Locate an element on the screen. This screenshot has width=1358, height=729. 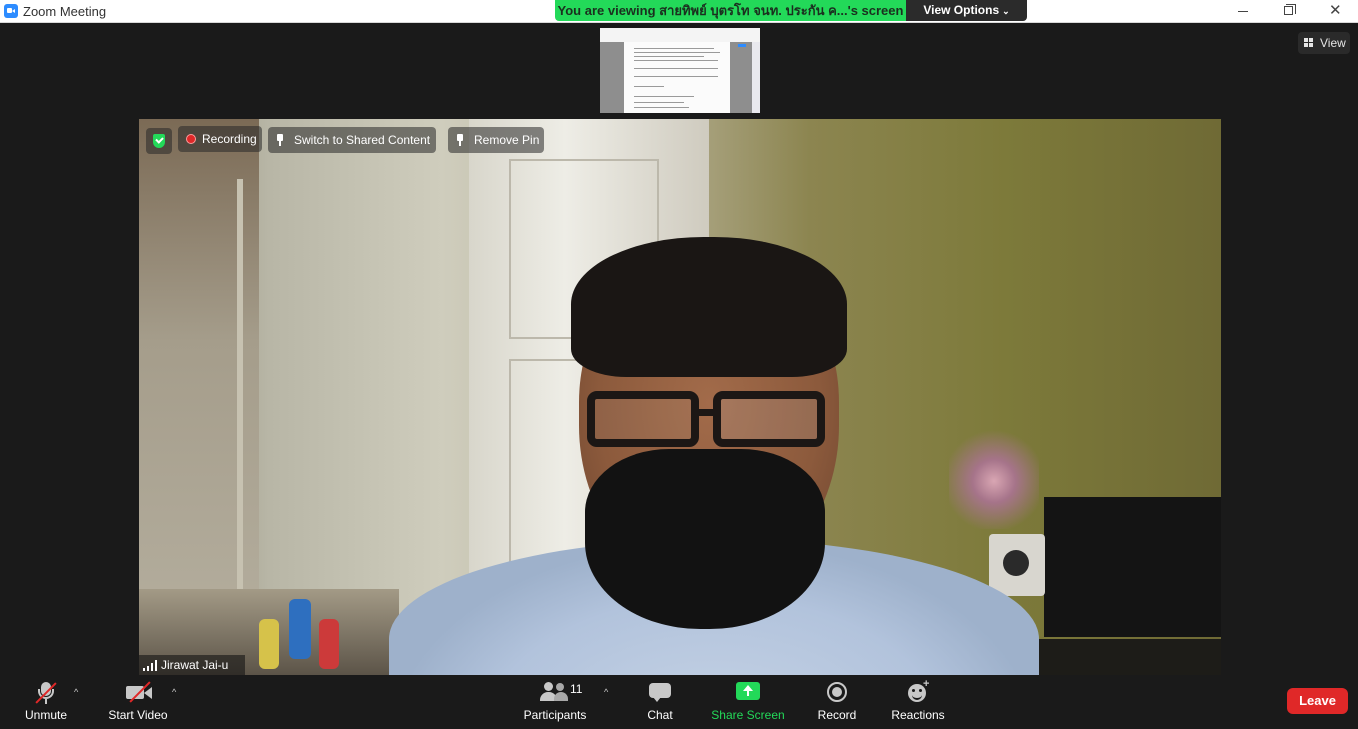
record-label: Record is located at coordinates (837, 715).